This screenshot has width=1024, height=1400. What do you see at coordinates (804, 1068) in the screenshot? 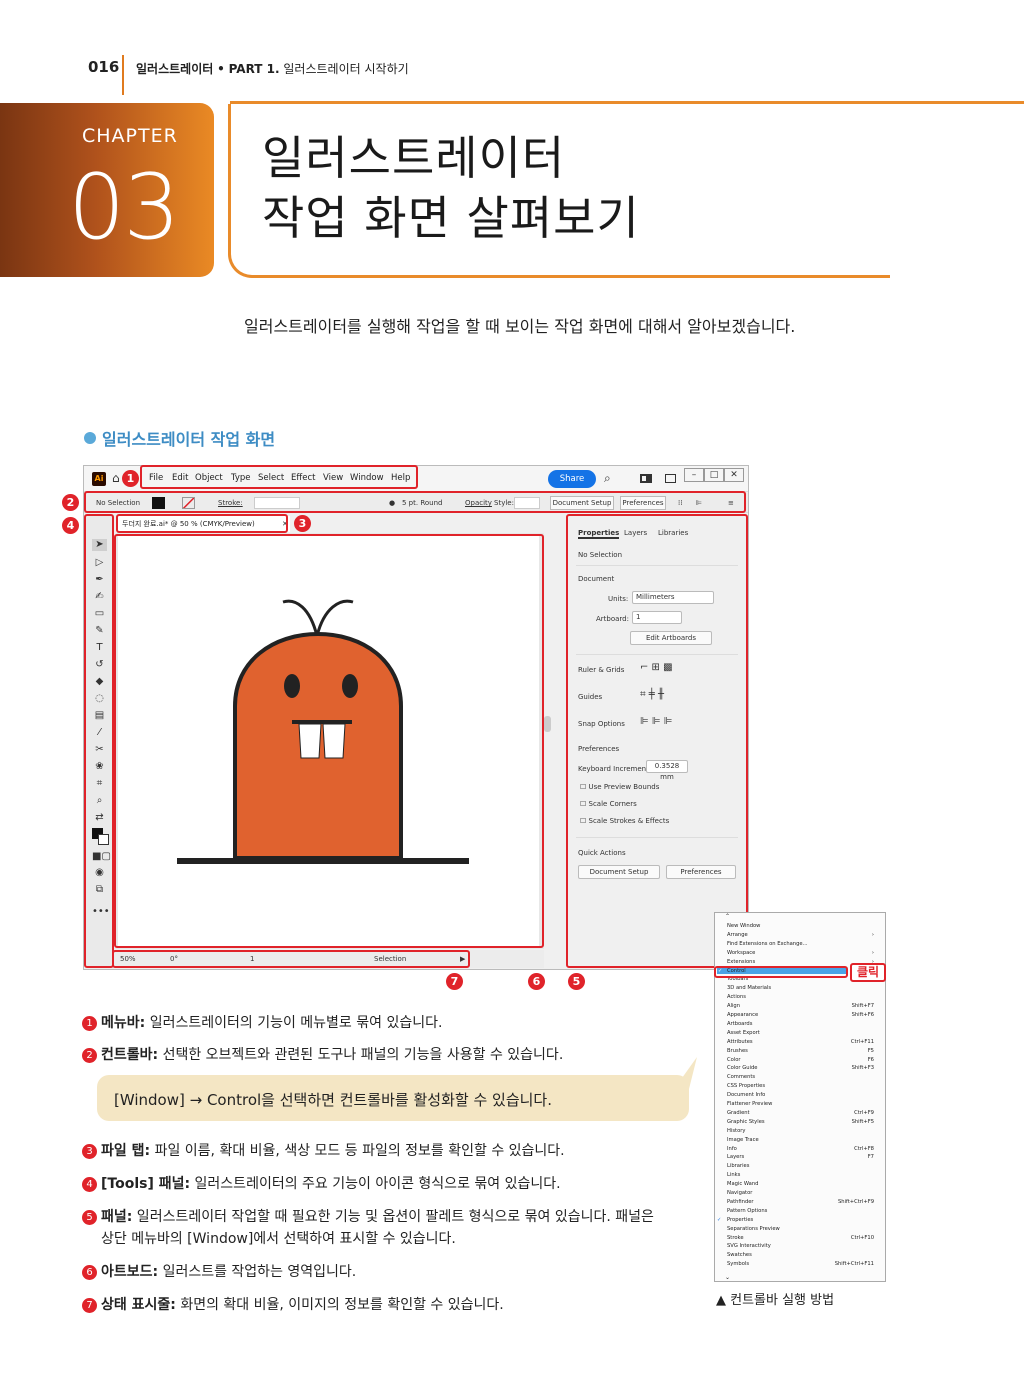
I see `window-menu-item: Color Guide Shift+F3` at bounding box center [804, 1068].